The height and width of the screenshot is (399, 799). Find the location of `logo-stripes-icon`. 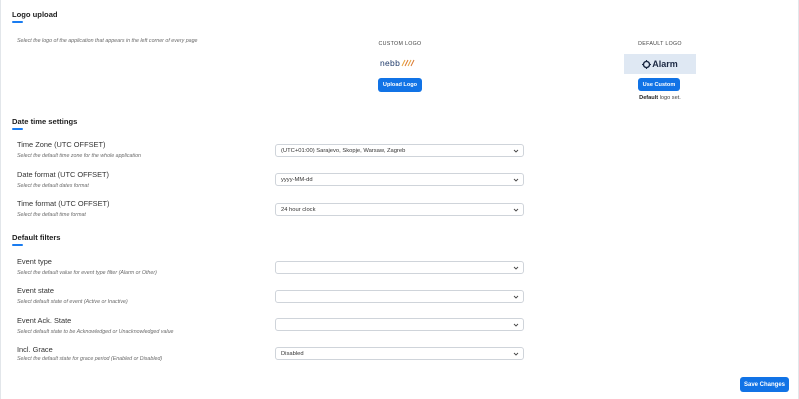

logo-stripes-icon is located at coordinates (408, 63).